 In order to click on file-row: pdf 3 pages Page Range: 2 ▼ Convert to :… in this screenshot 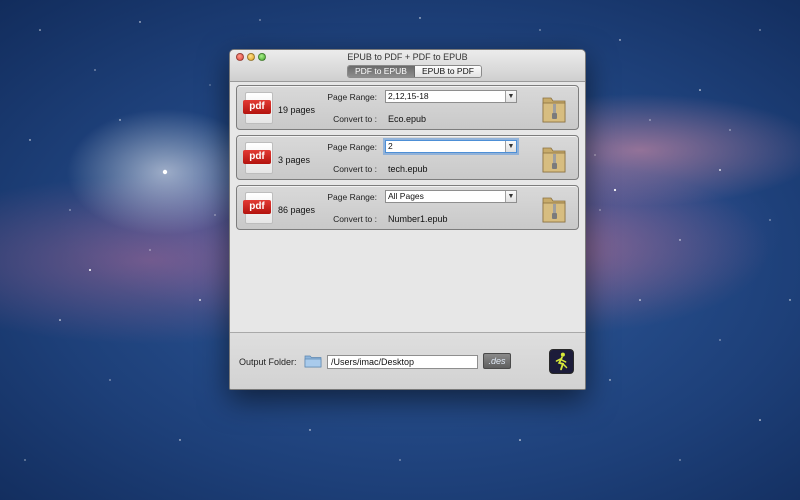, I will do `click(407, 157)`.